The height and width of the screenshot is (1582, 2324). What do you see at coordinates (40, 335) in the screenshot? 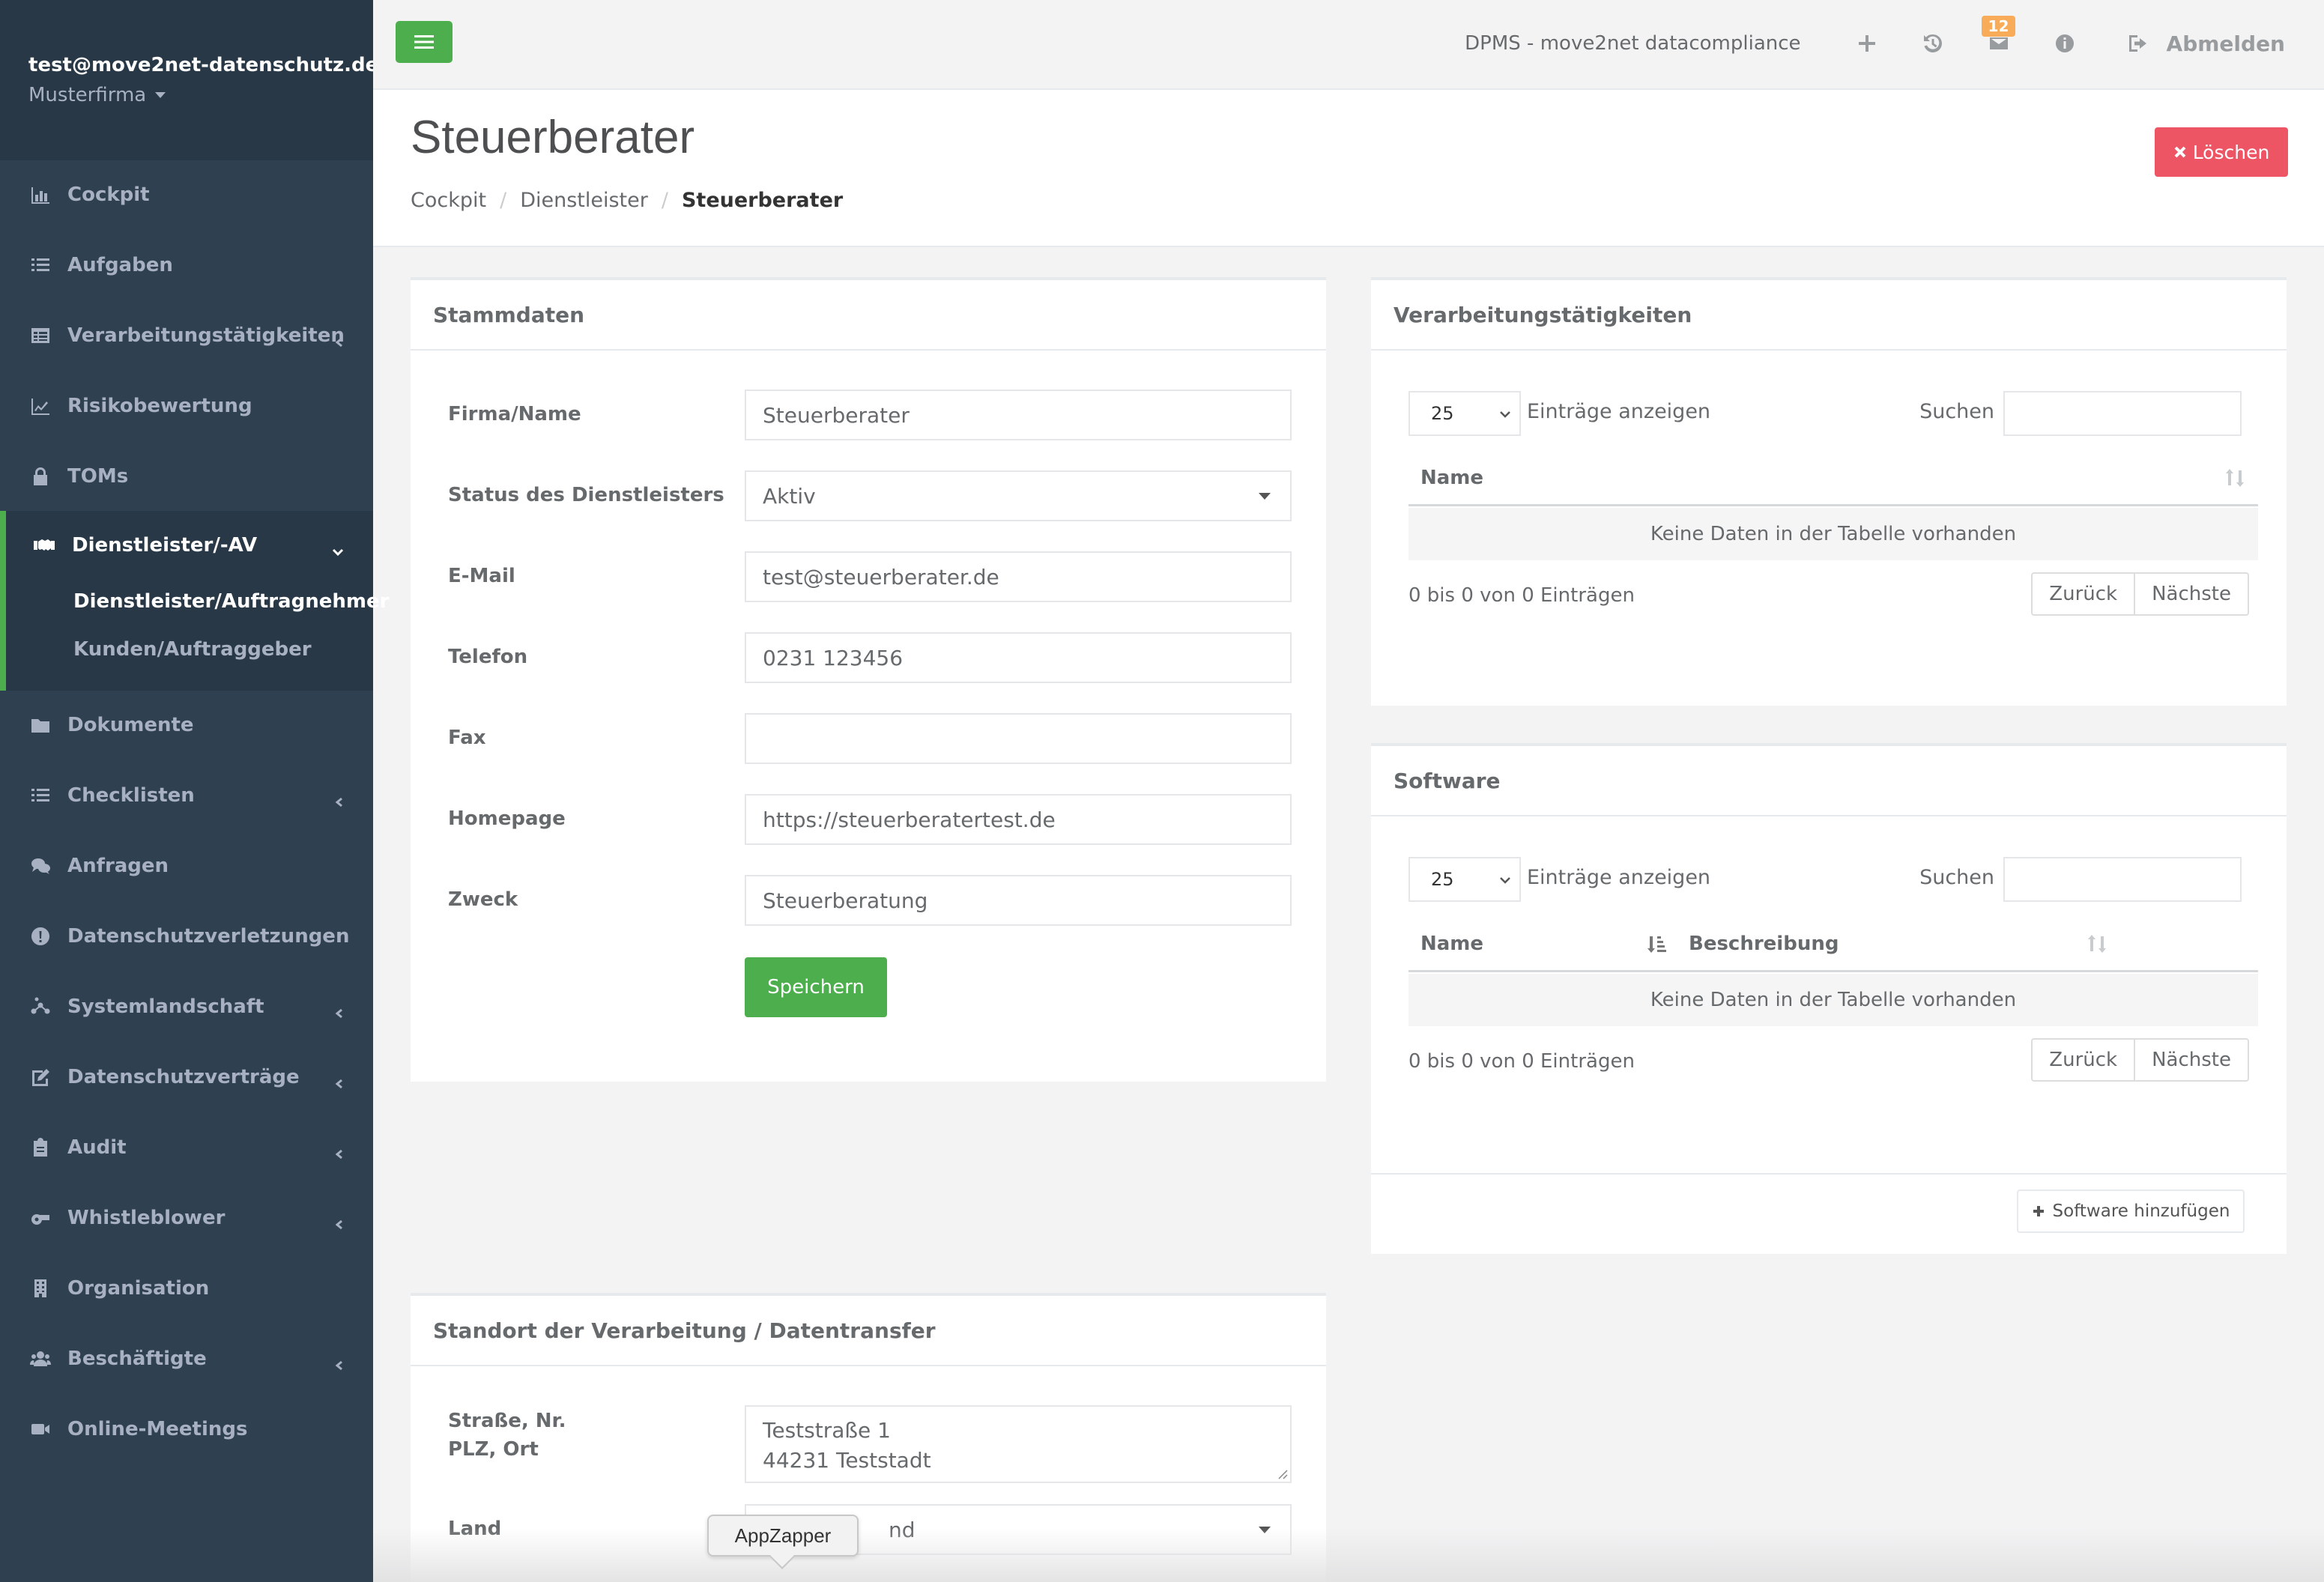
I see `table-icon` at bounding box center [40, 335].